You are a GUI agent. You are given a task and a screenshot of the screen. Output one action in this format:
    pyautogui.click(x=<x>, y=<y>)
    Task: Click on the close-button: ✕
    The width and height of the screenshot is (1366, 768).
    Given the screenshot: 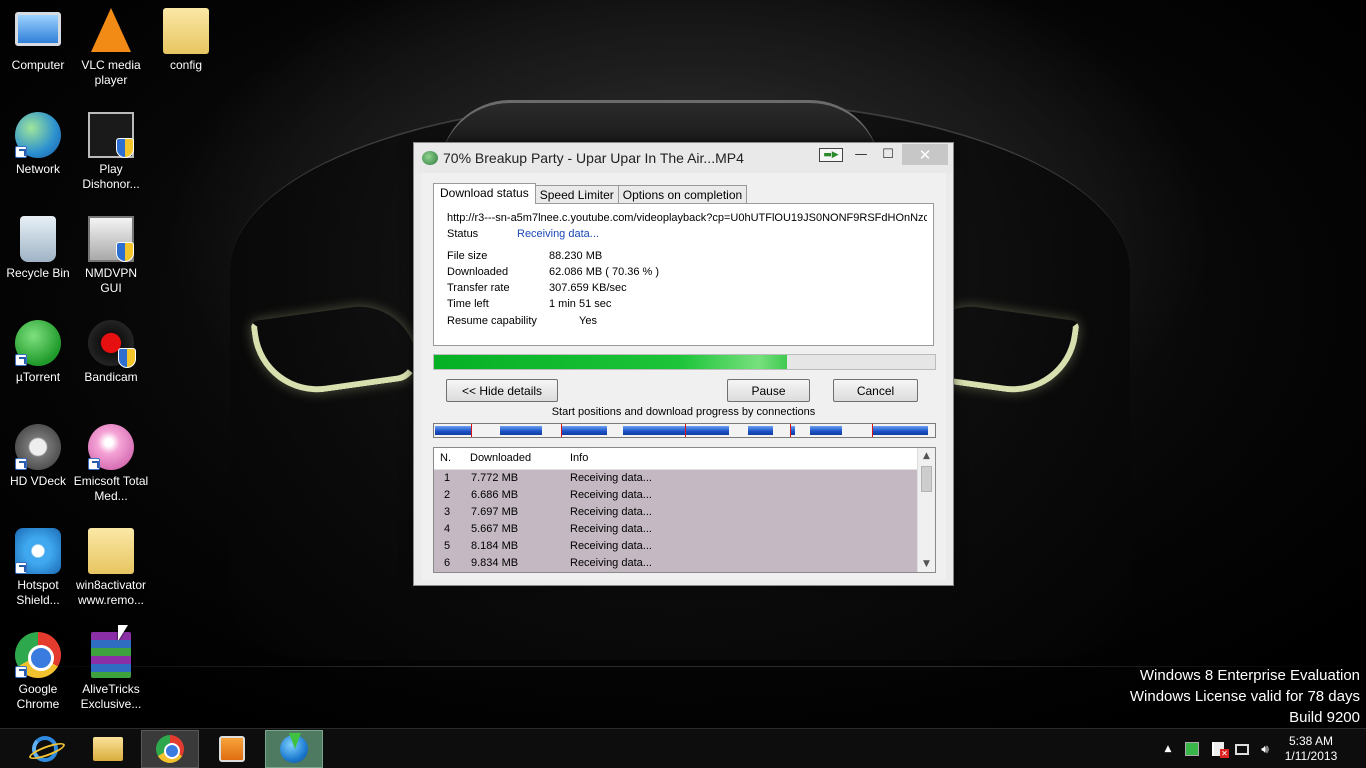 What is the action you would take?
    pyautogui.click(x=925, y=154)
    